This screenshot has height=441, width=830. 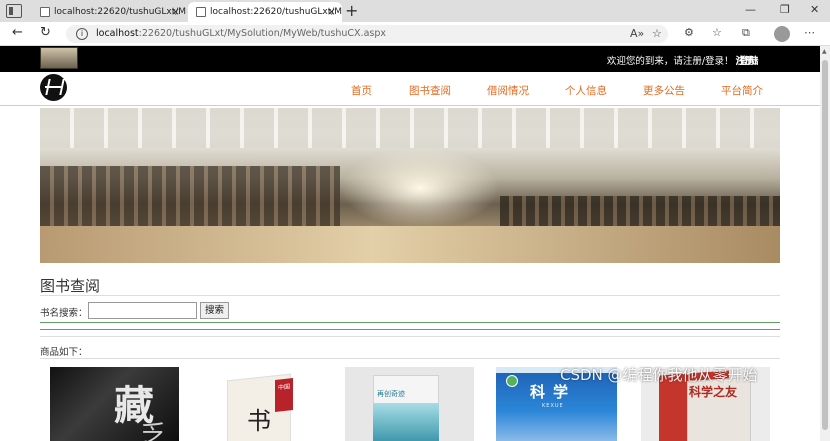 I want to click on watermark: CSDN @编程你我他从零开始, so click(x=659, y=375).